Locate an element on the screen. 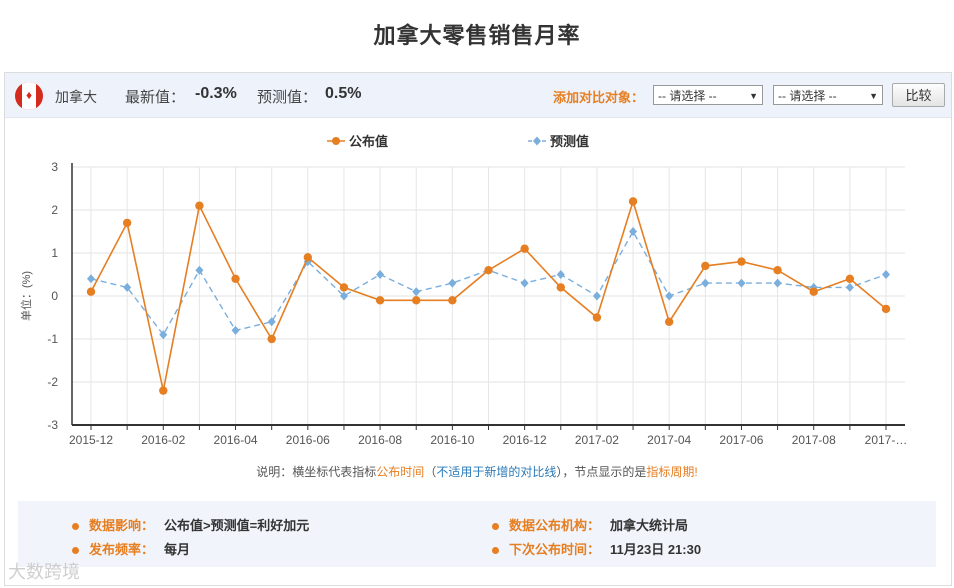 The image size is (954, 588). source-row: 数据公布机构： 加拿大统计局 is located at coordinates (590, 524).